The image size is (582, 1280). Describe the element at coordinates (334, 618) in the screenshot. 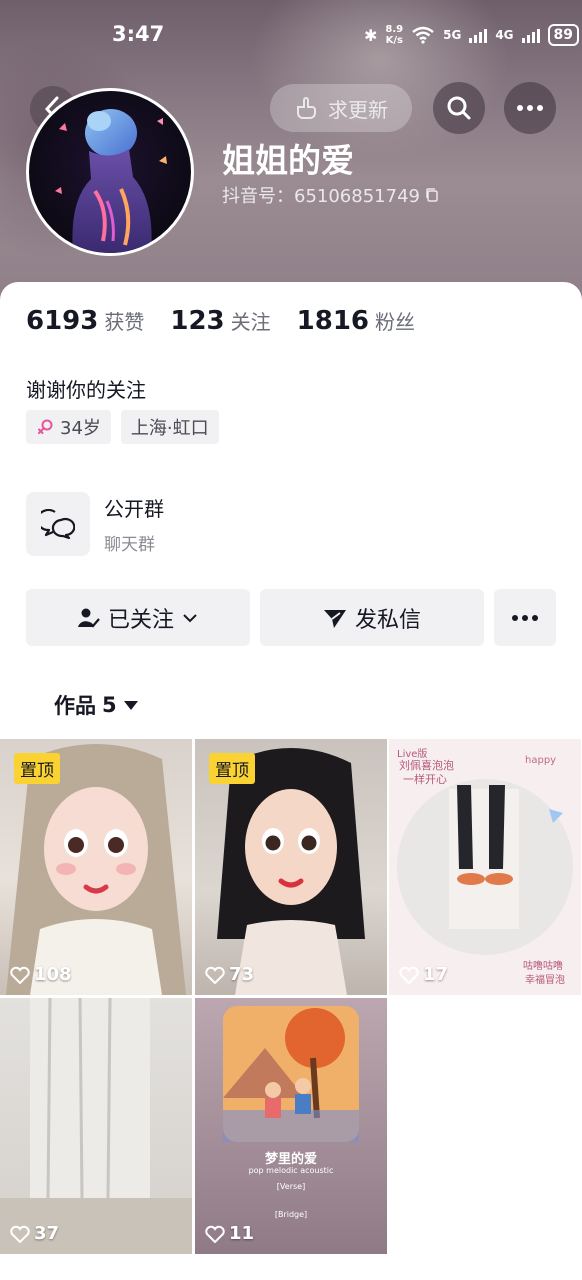

I see `send-icon` at that location.